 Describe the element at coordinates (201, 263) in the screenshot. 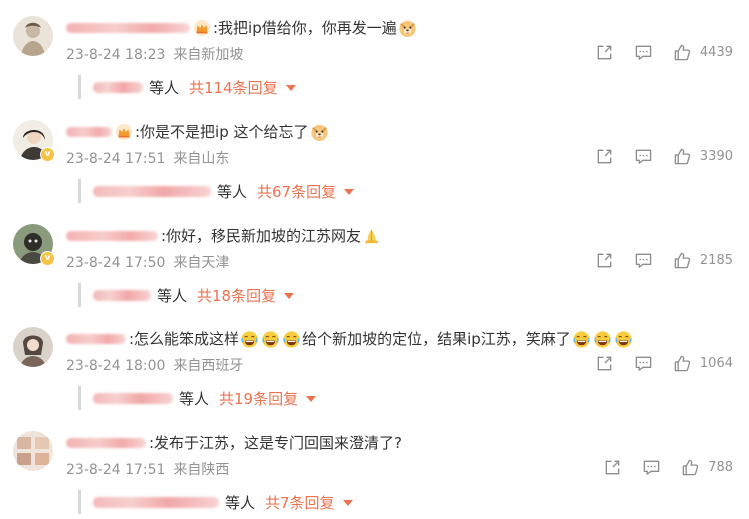

I see `comment-location: 来自天津` at that location.